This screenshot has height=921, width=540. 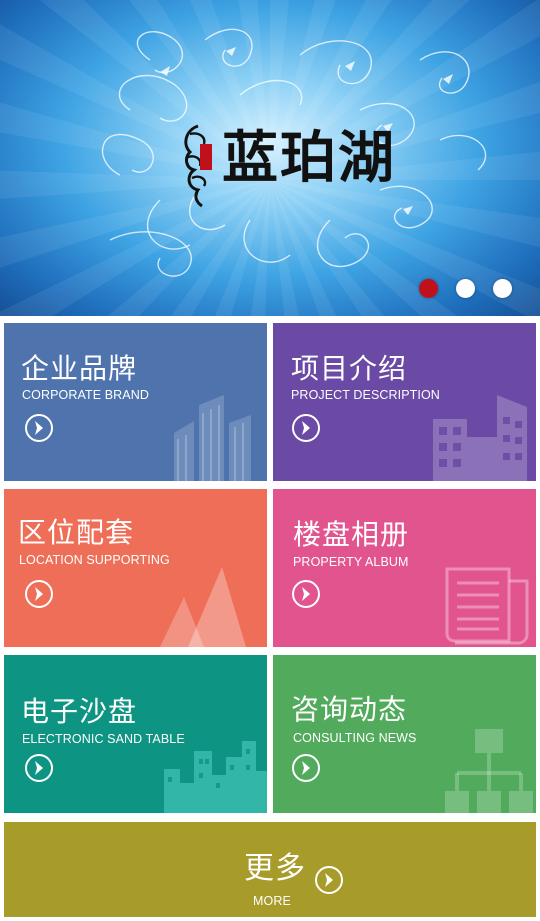 I want to click on tile-title-en: CONSULTING NEWS, so click(x=355, y=738).